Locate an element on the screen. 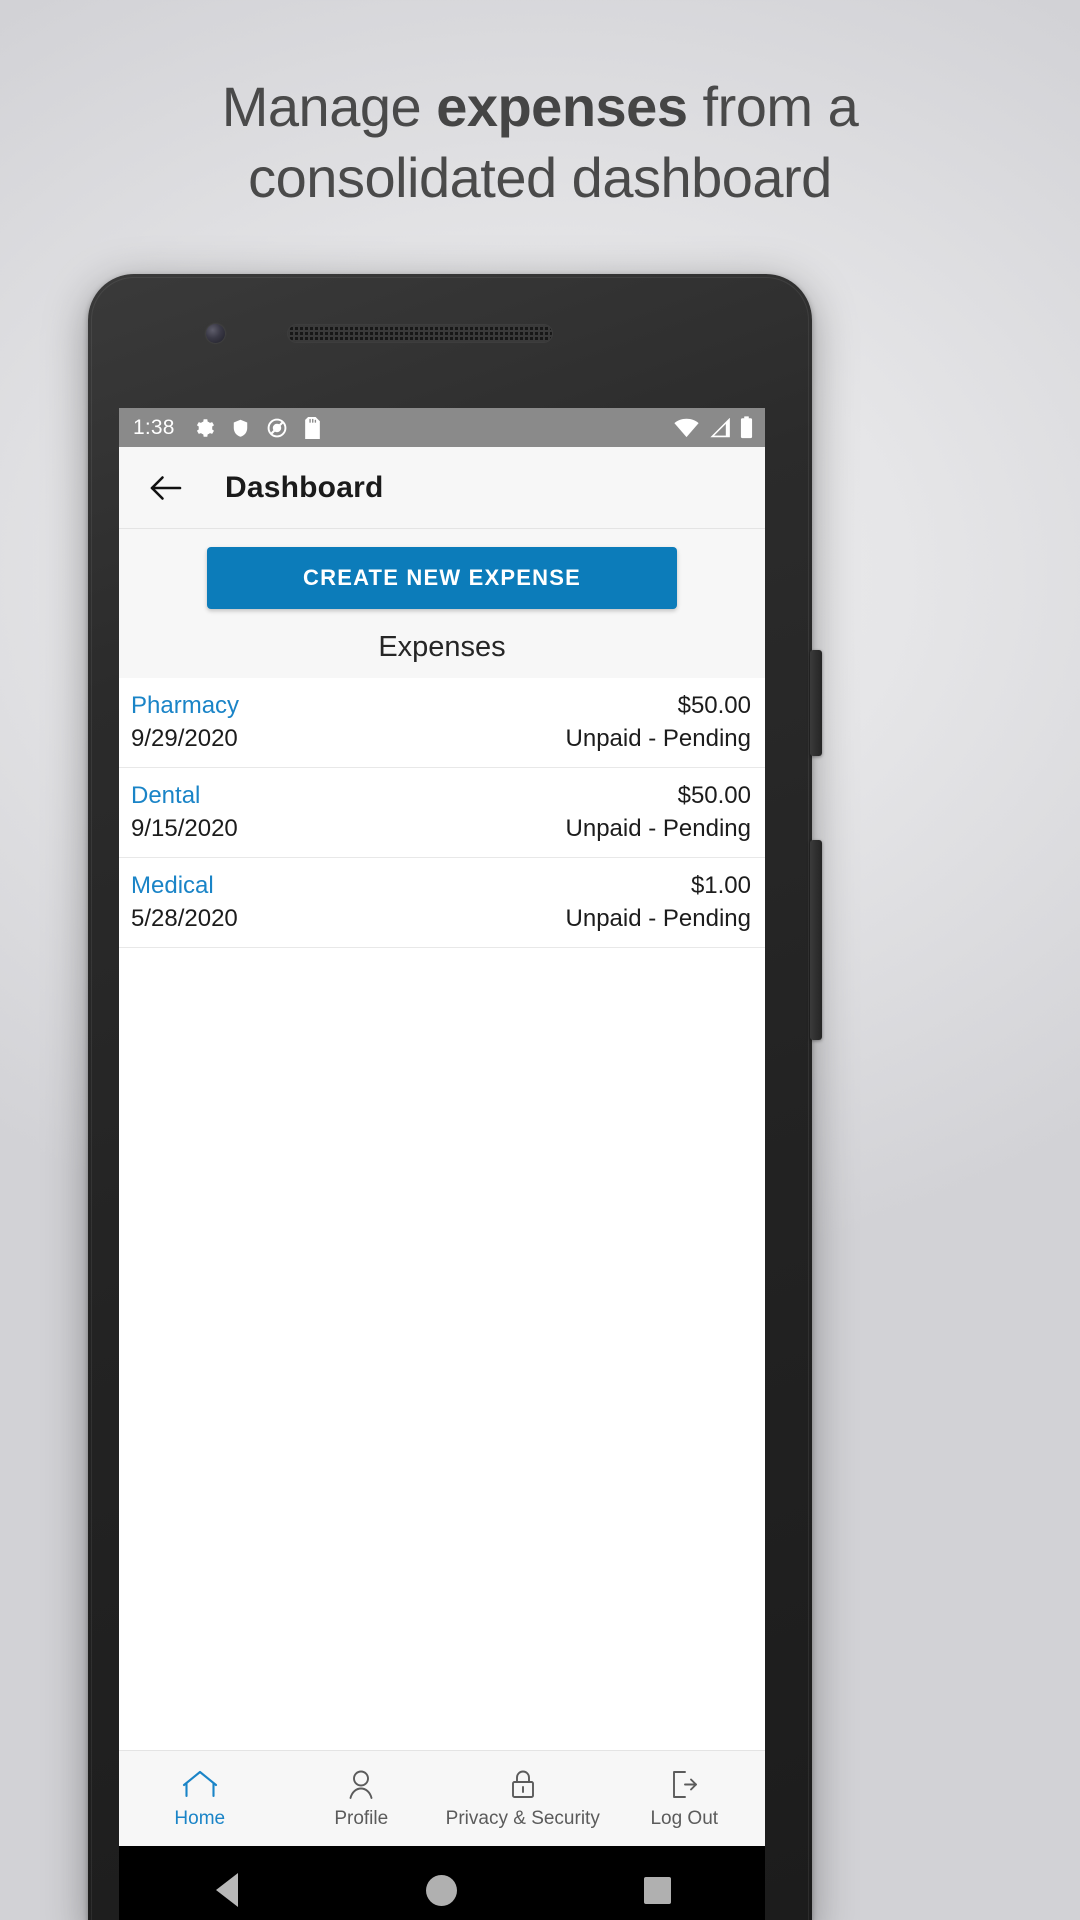 The width and height of the screenshot is (1080, 1920). cellular-signal-icon is located at coordinates (719, 427).